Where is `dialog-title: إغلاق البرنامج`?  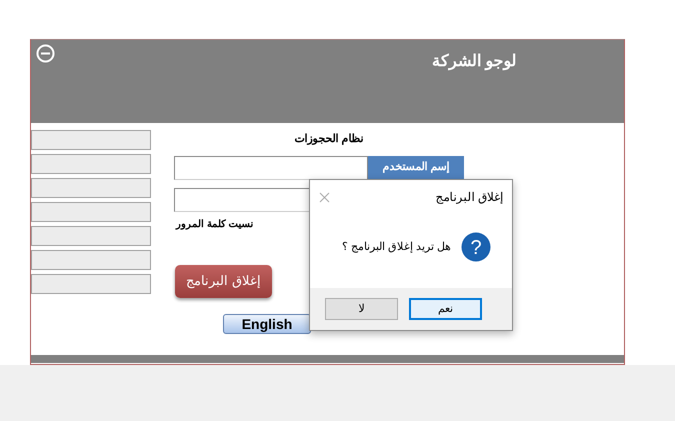
dialog-title: إغلاق البرنامج is located at coordinates (469, 197).